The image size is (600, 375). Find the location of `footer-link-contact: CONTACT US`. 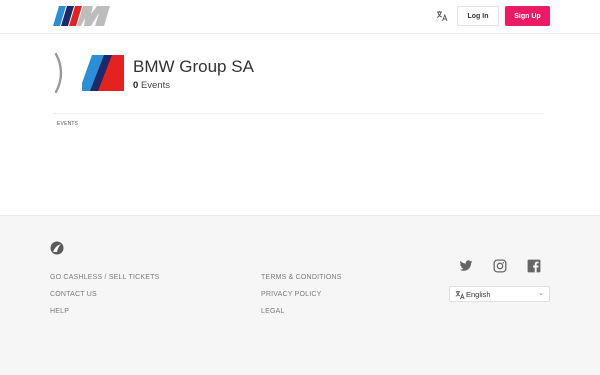

footer-link-contact: CONTACT US is located at coordinates (73, 294).